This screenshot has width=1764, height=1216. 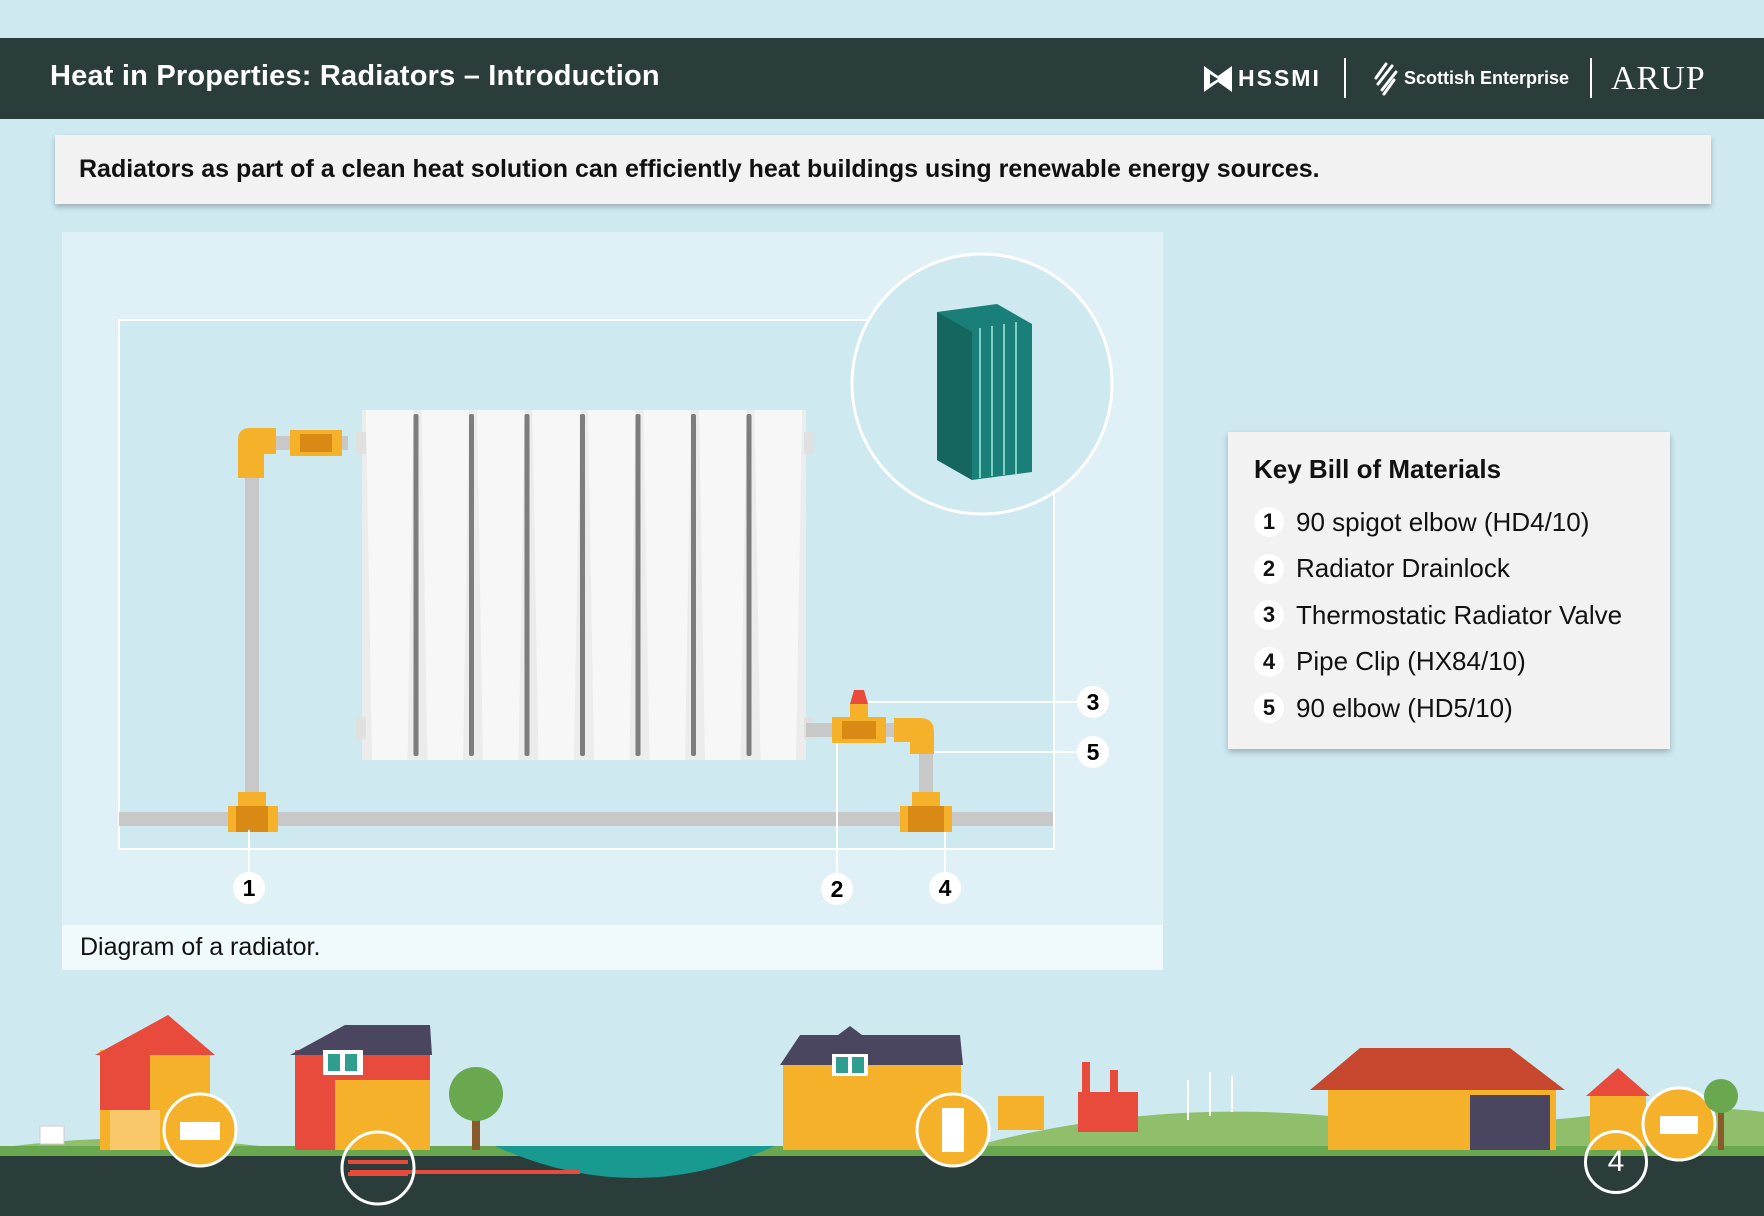 What do you see at coordinates (1386, 78) in the screenshot?
I see `scottish-enterprise-logo-icon` at bounding box center [1386, 78].